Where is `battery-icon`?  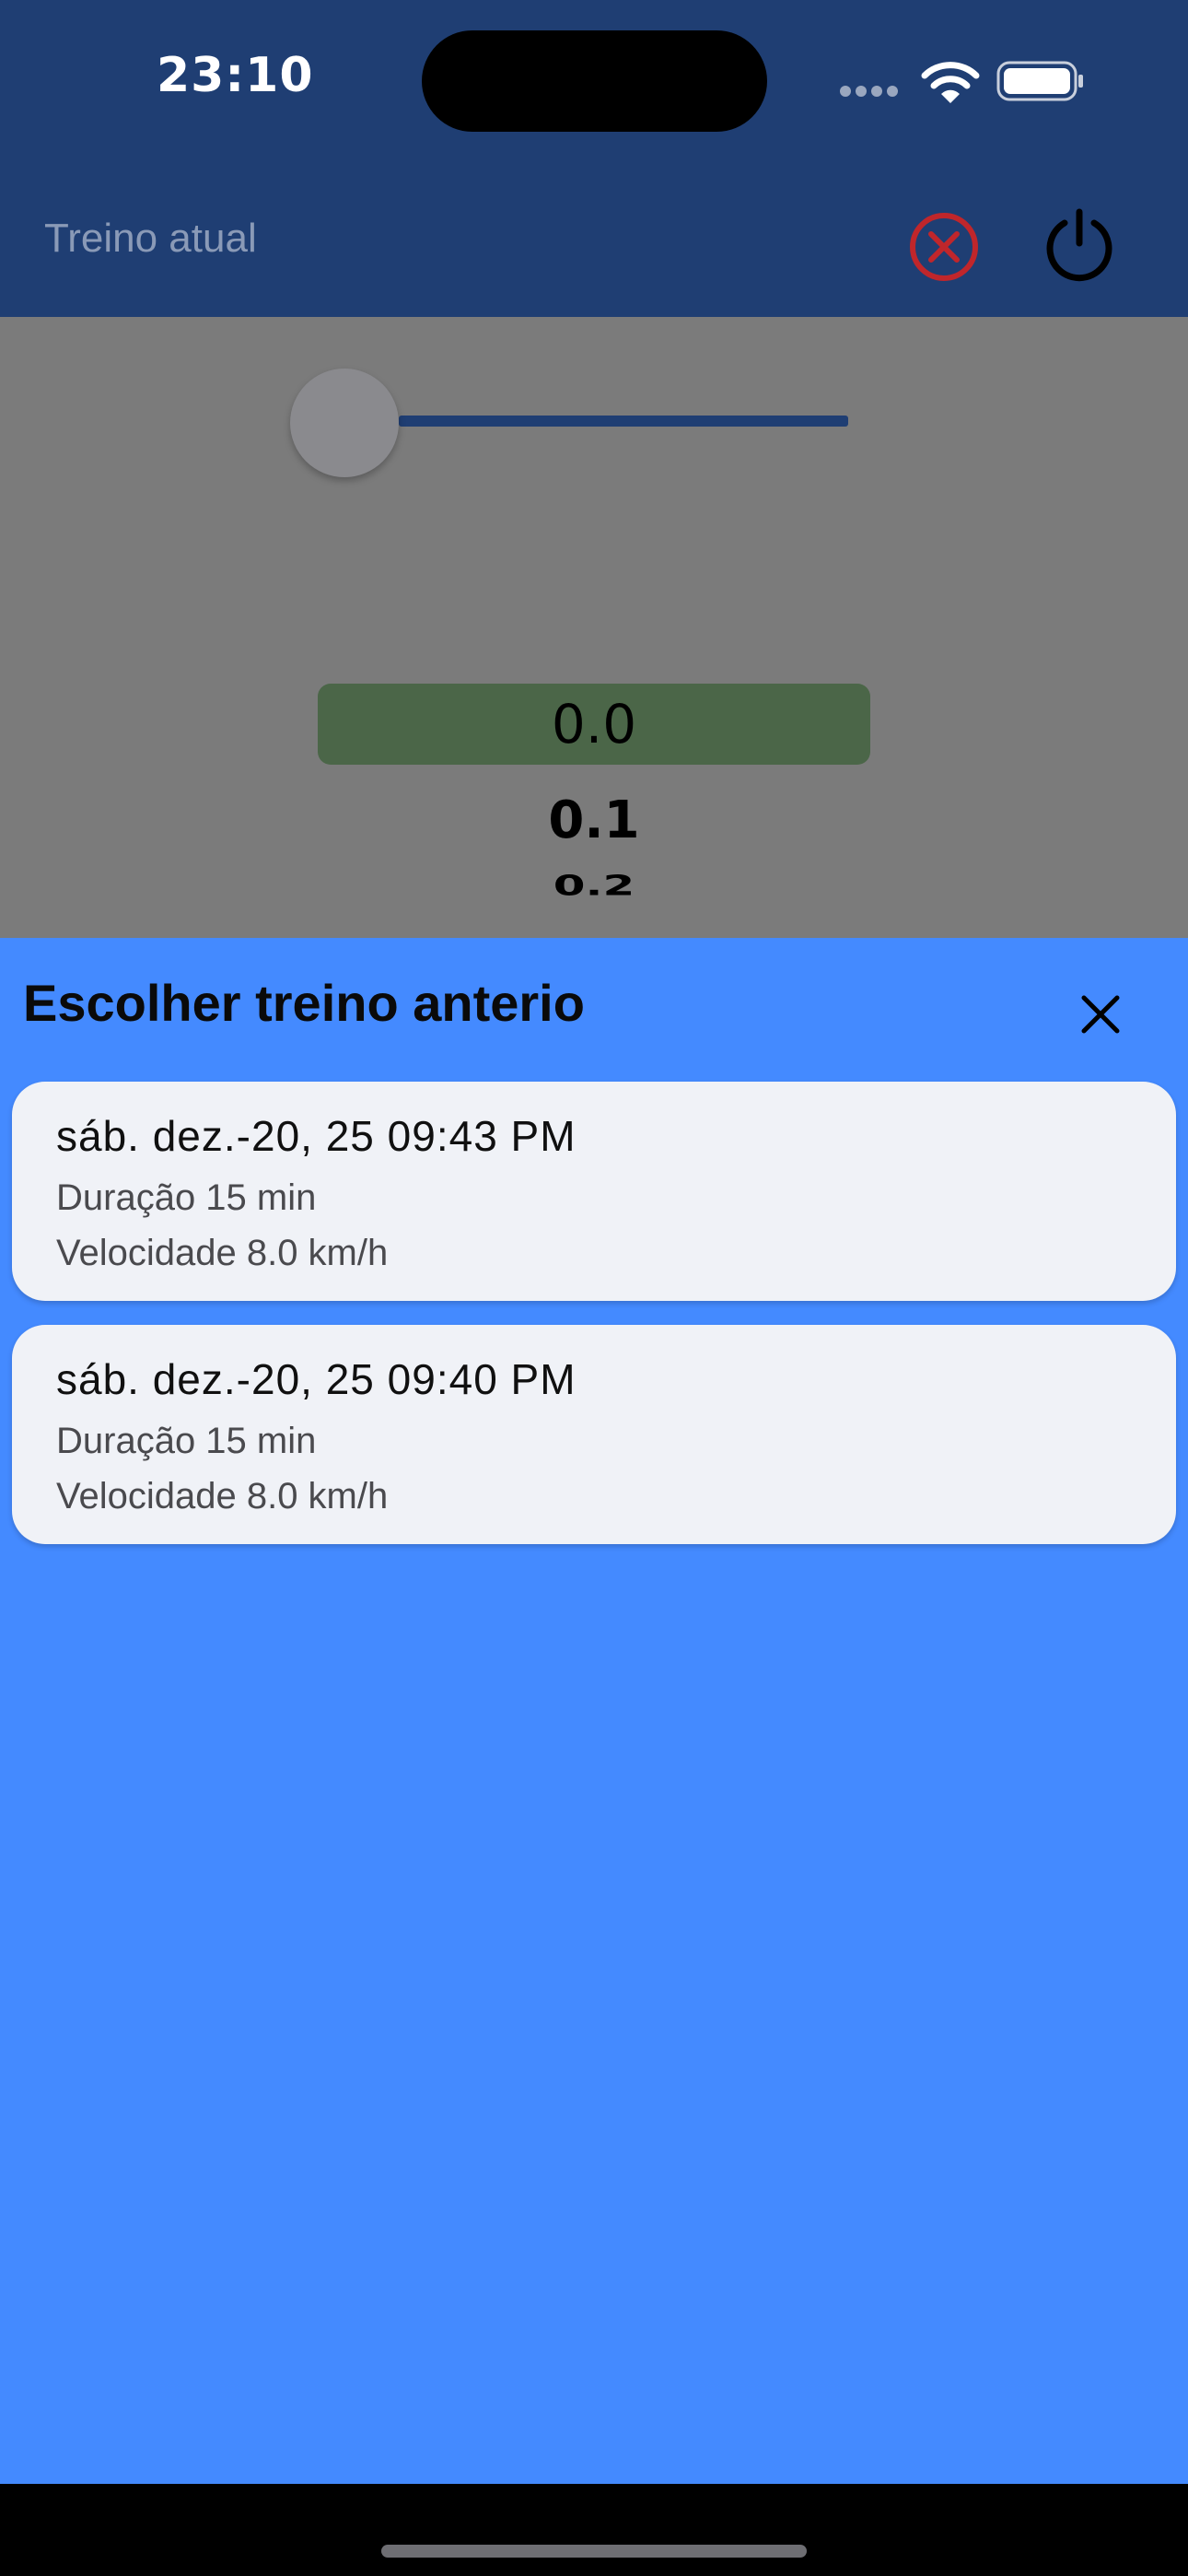 battery-icon is located at coordinates (1039, 81).